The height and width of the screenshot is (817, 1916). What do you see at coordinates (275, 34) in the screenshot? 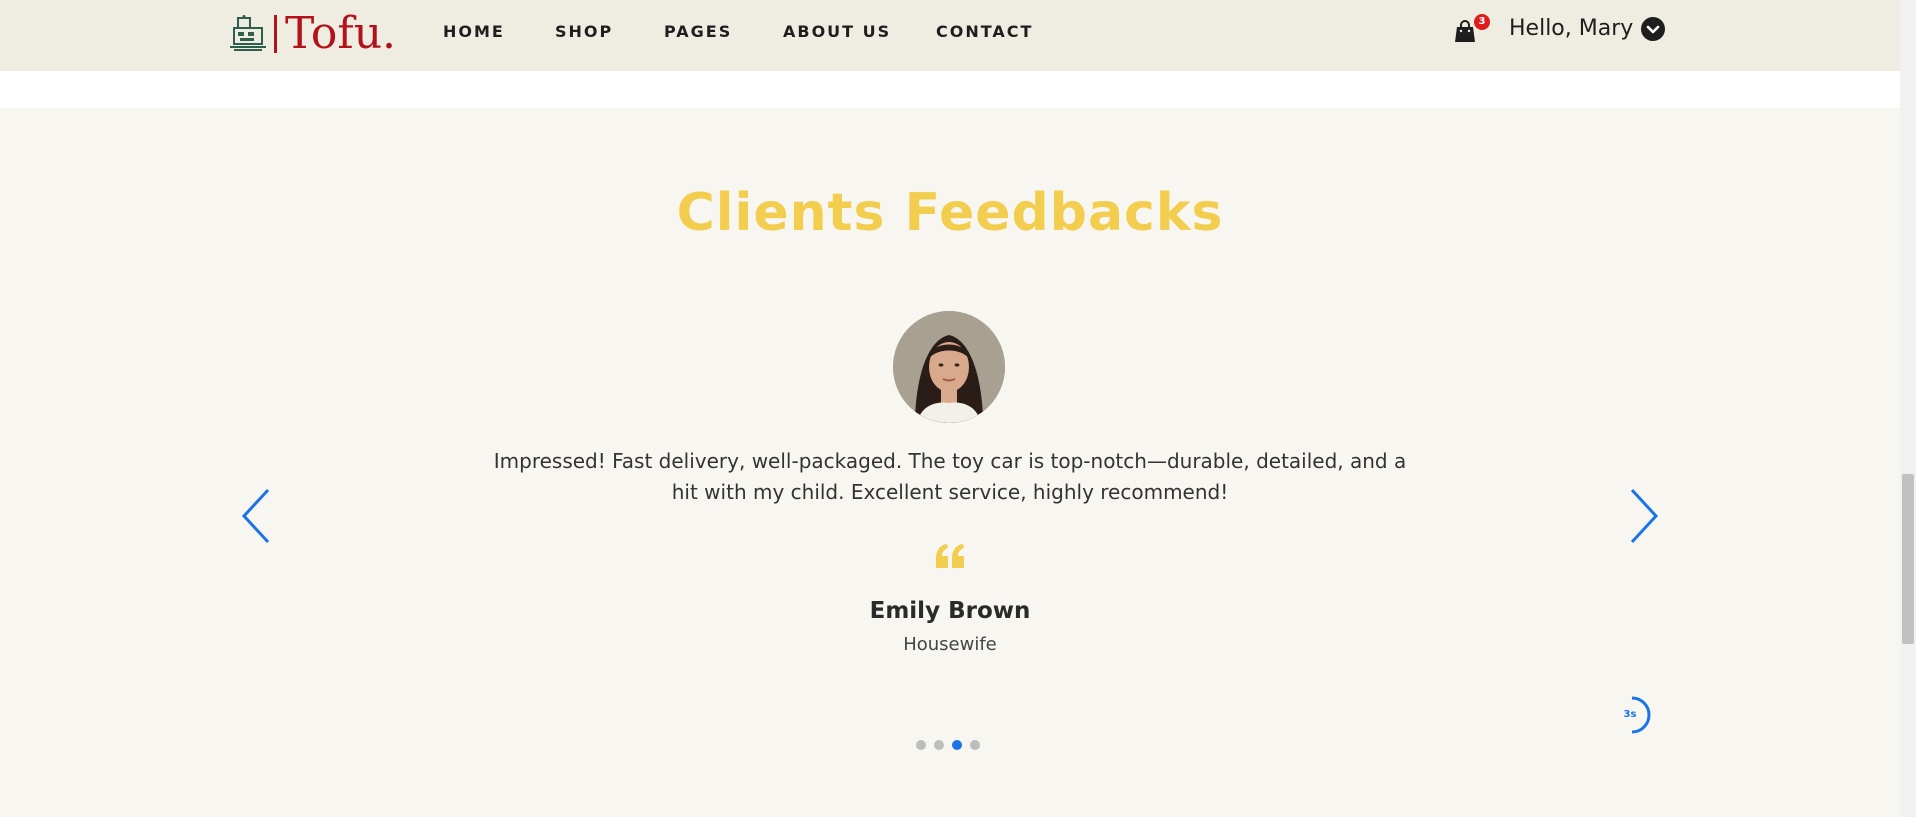
I see `logo-divider` at bounding box center [275, 34].